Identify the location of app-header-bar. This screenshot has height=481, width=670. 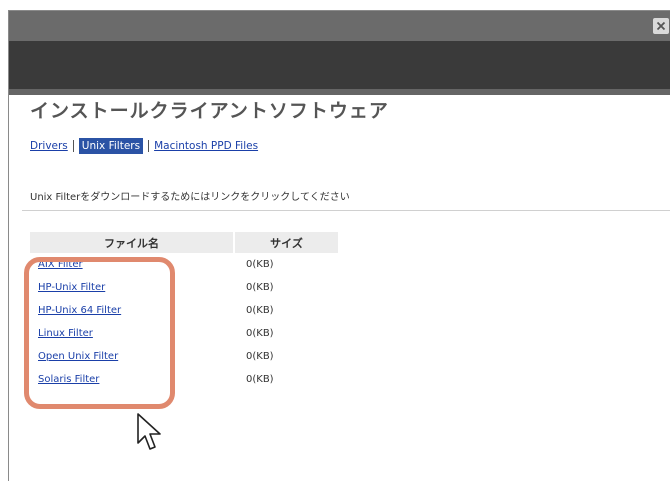
(339, 65).